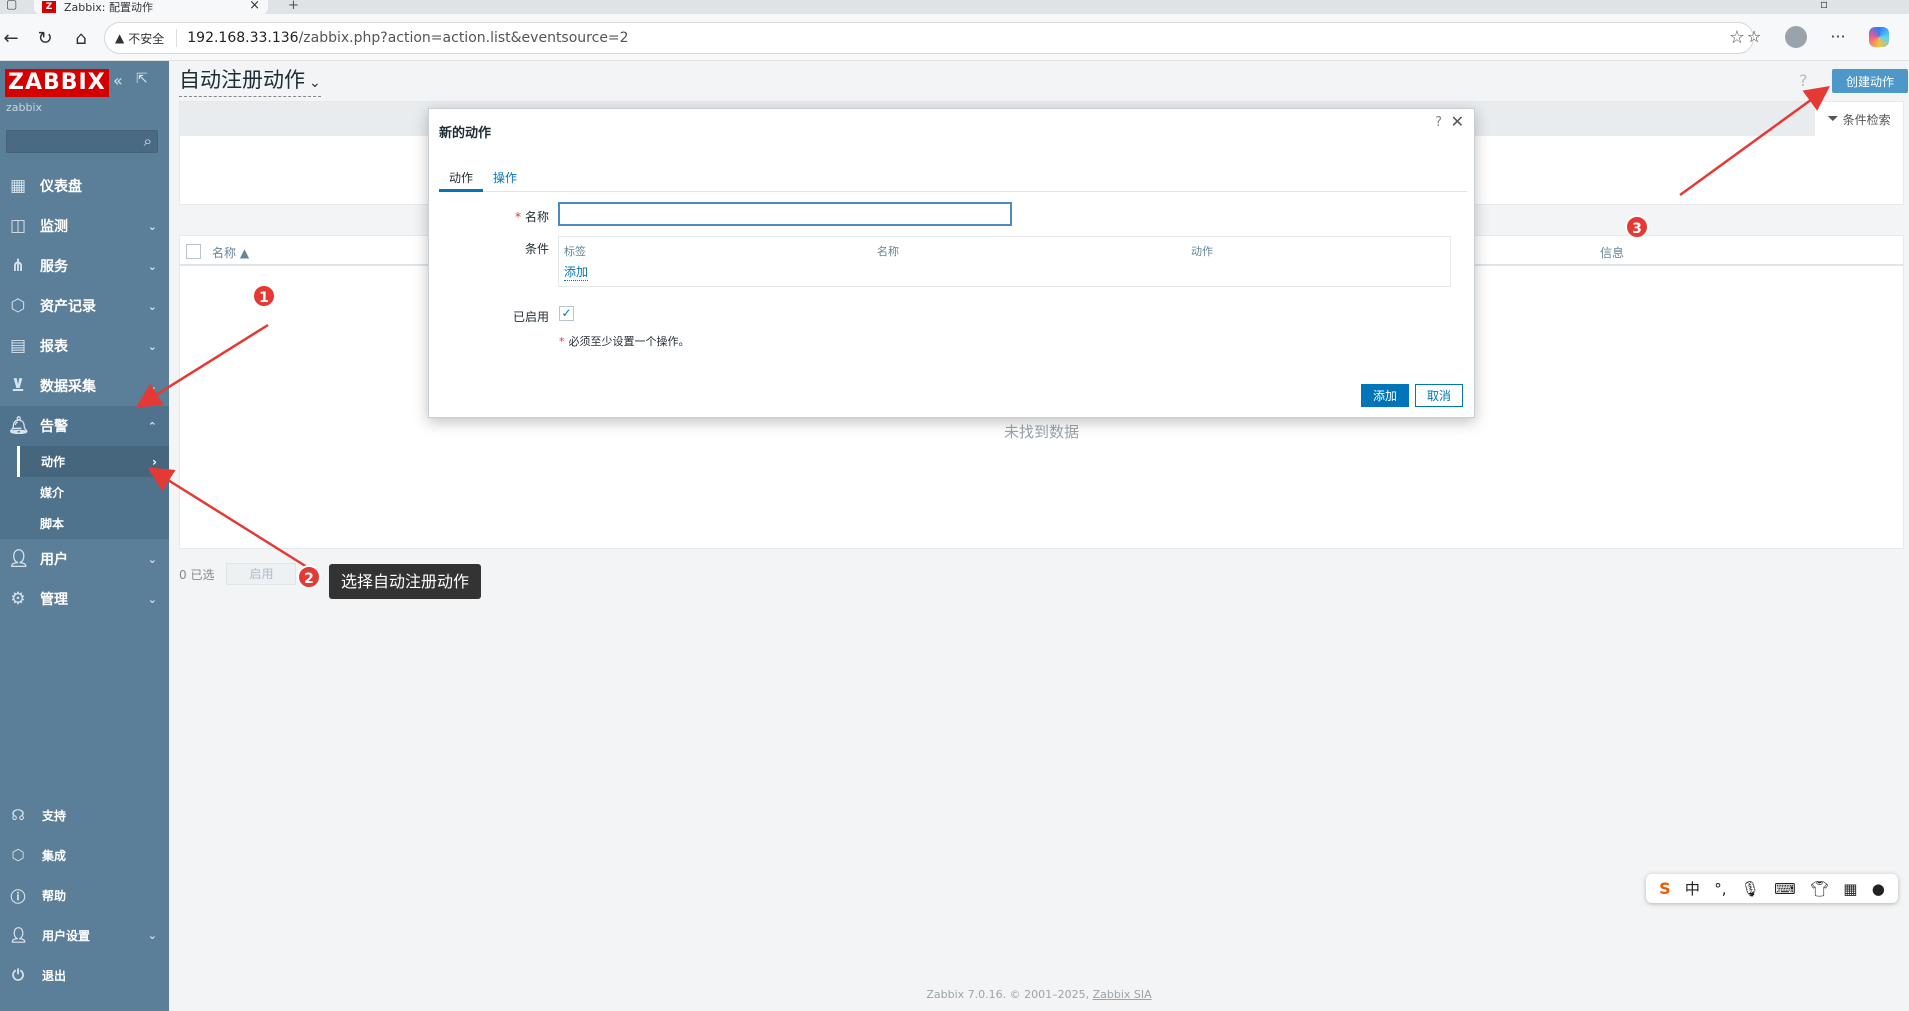 The width and height of the screenshot is (1909, 1011). Describe the element at coordinates (1772, 888) in the screenshot. I see `ime-toolbar: S 中 °, 🎙︎ ⌨ 👕︎ ▦ ●` at that location.